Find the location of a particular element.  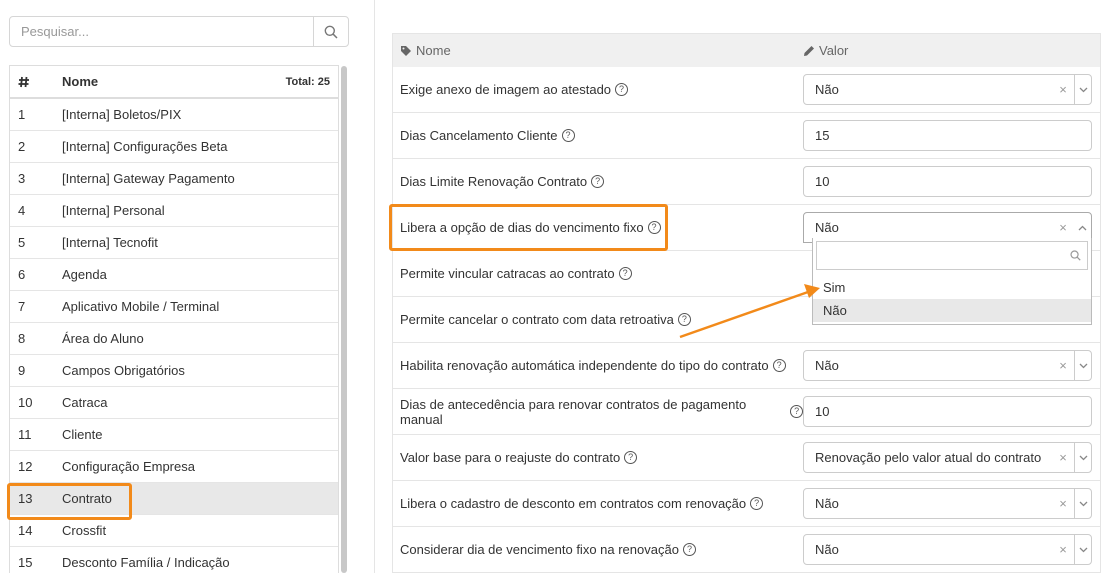

pencil-icon is located at coordinates (809, 50).